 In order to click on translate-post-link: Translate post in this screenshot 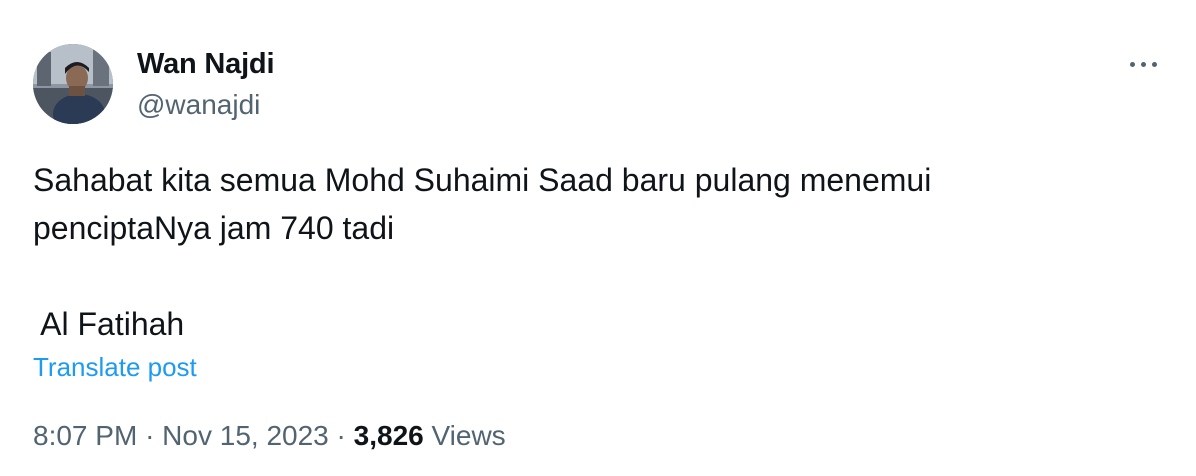, I will do `click(115, 367)`.